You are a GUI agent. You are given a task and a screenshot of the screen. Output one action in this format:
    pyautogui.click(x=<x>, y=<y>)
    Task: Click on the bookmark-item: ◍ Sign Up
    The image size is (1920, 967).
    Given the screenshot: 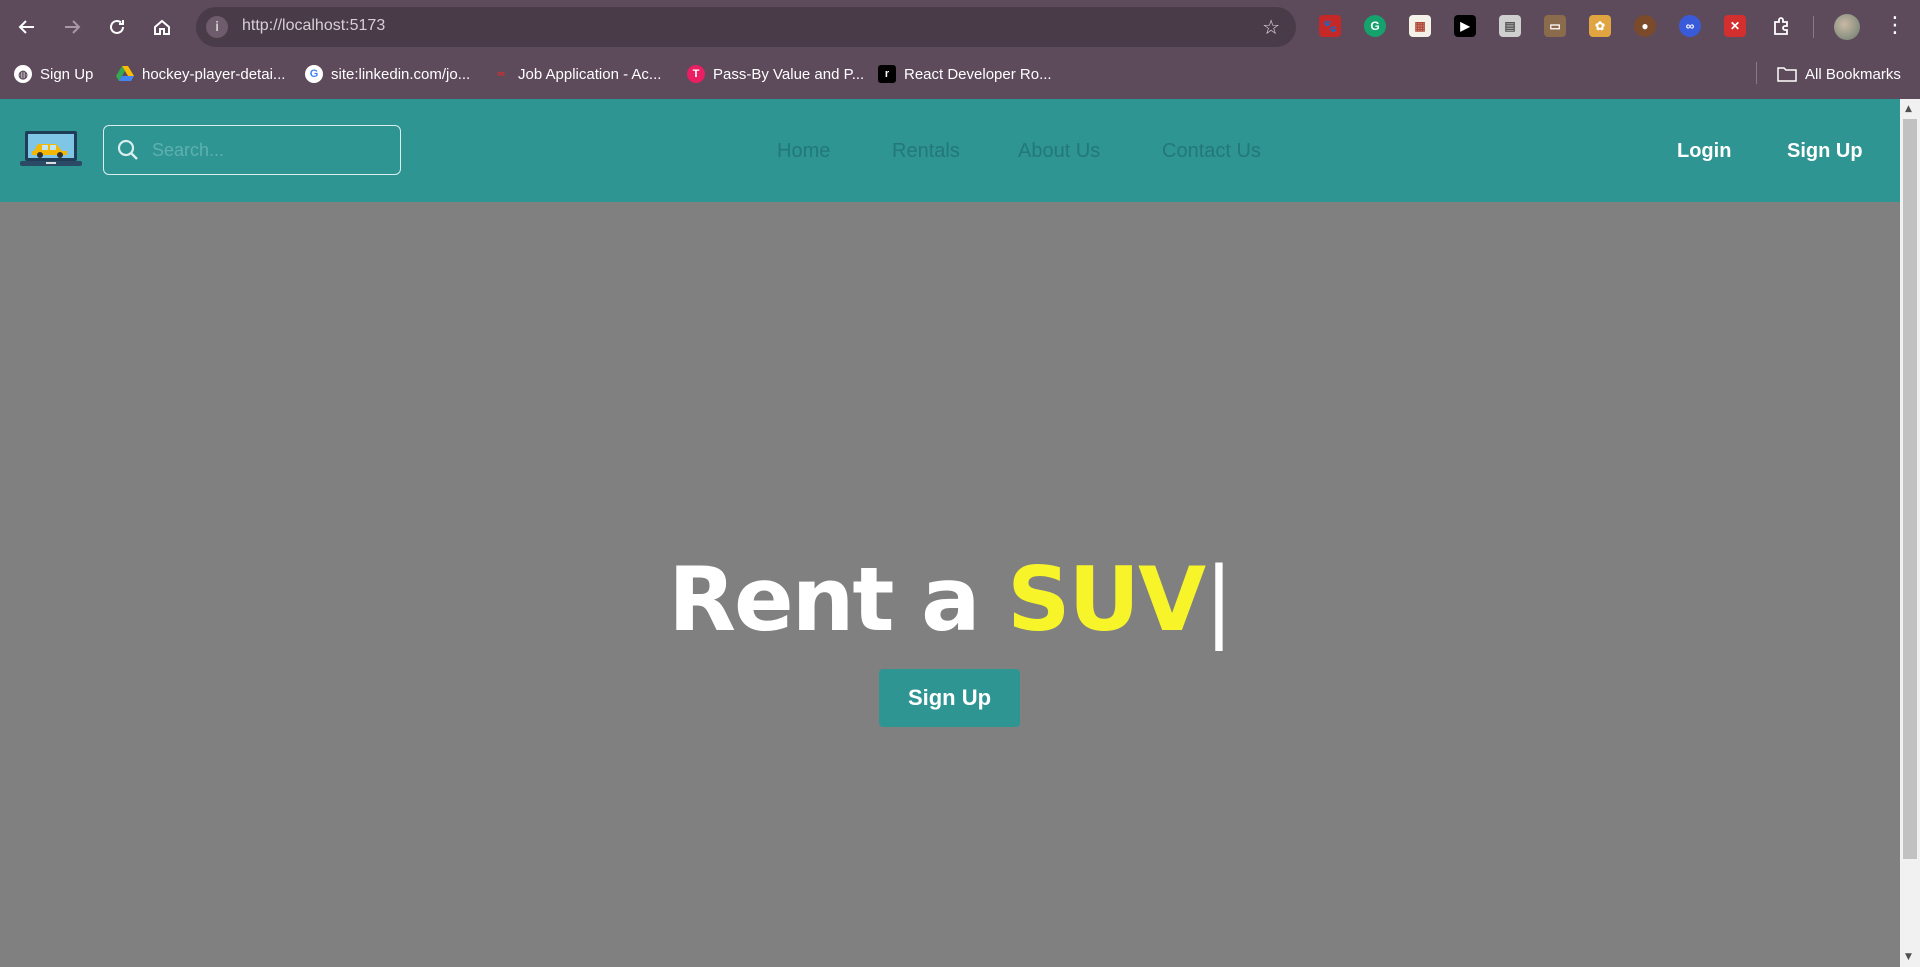 What is the action you would take?
    pyautogui.click(x=53, y=74)
    